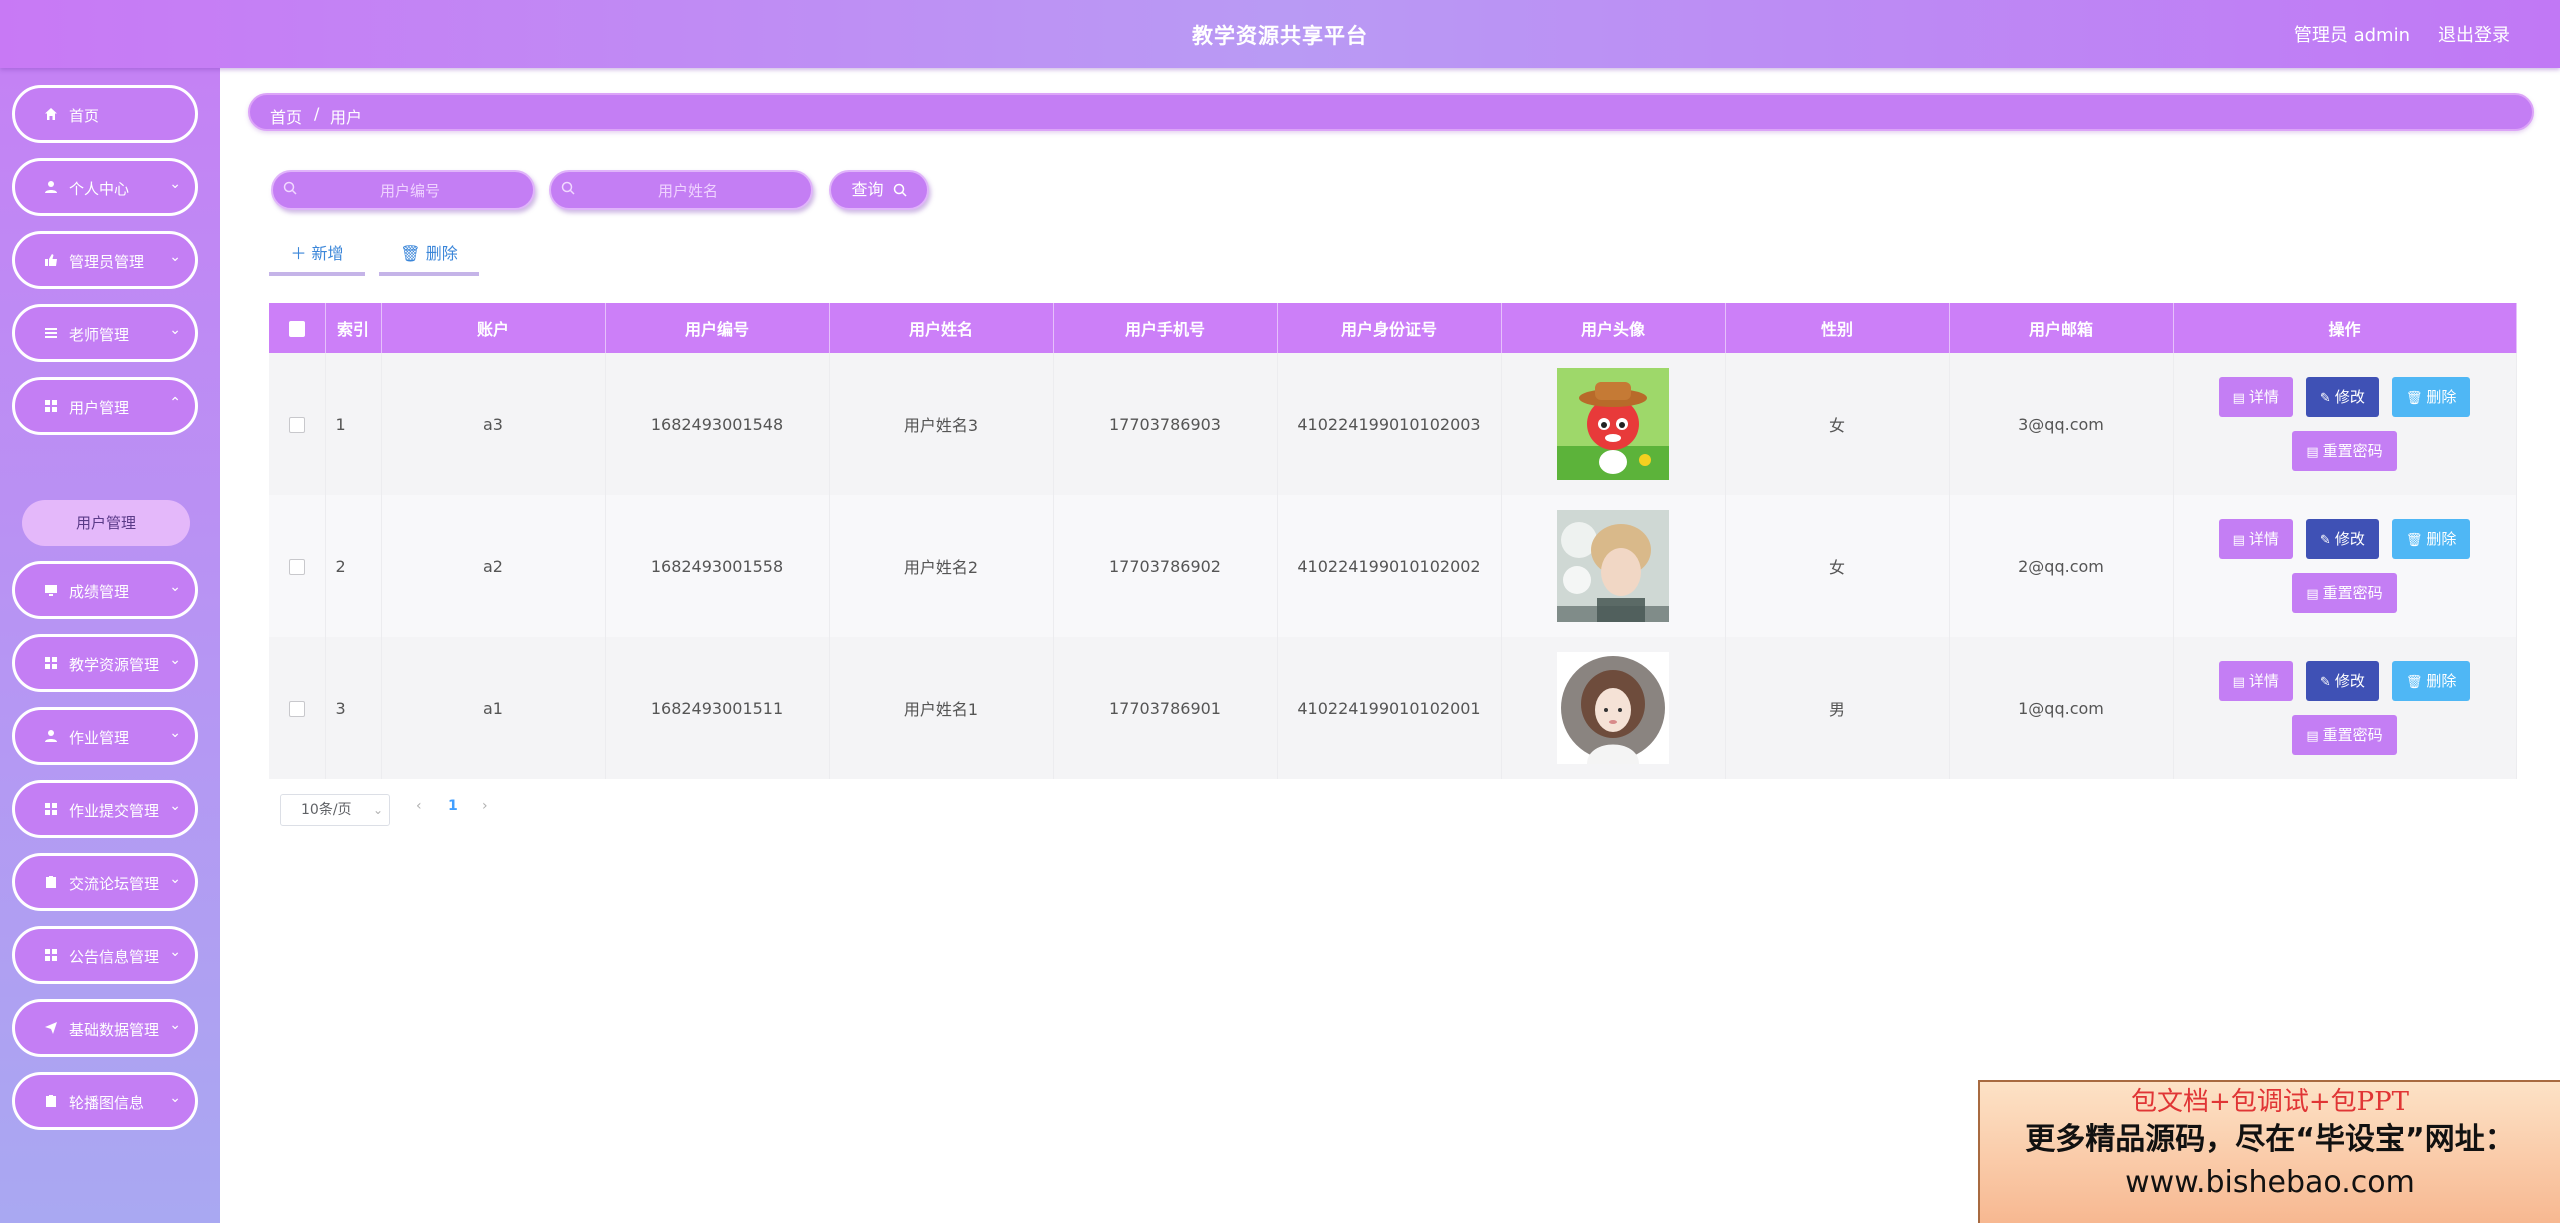 Image resolution: width=2560 pixels, height=1223 pixels. Describe the element at coordinates (1613, 566) in the screenshot. I see `cell-avatar` at that location.